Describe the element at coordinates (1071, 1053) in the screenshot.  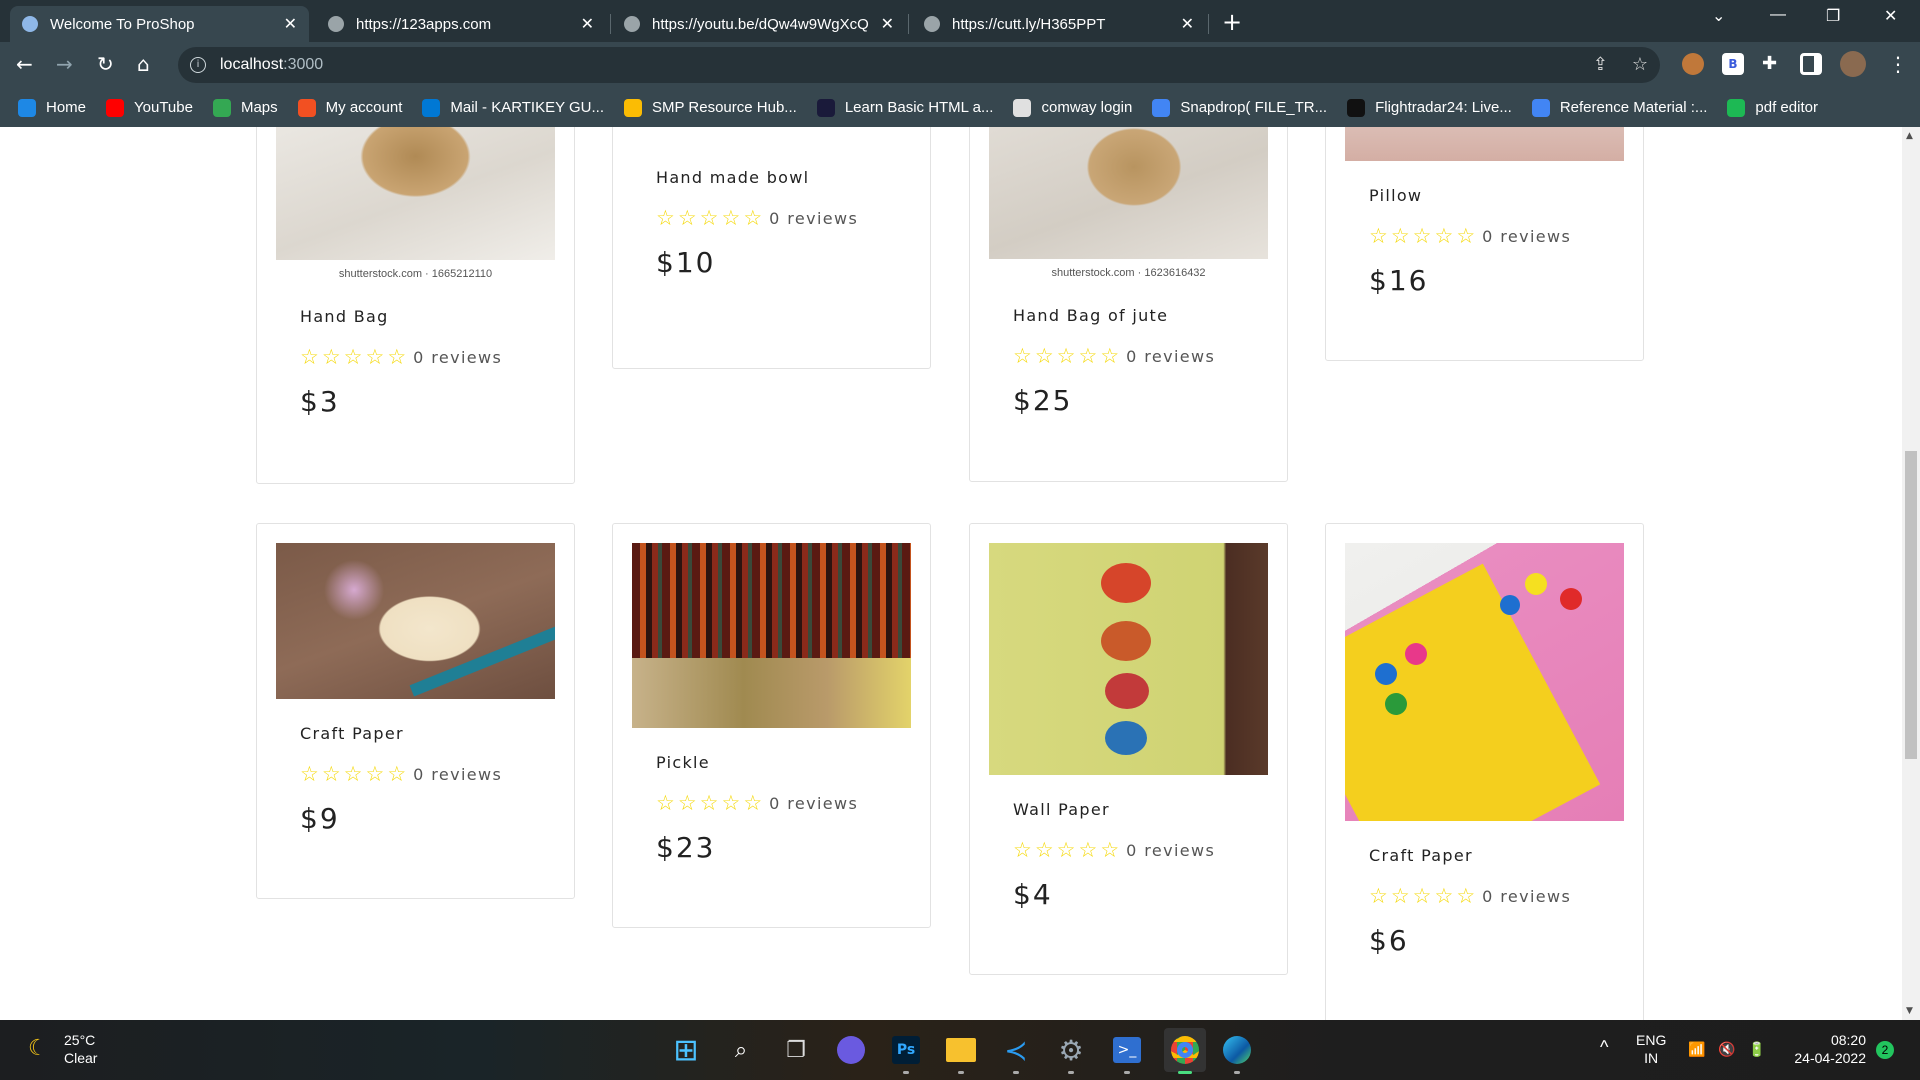
I see `settings-gear-icon: ⚙` at that location.